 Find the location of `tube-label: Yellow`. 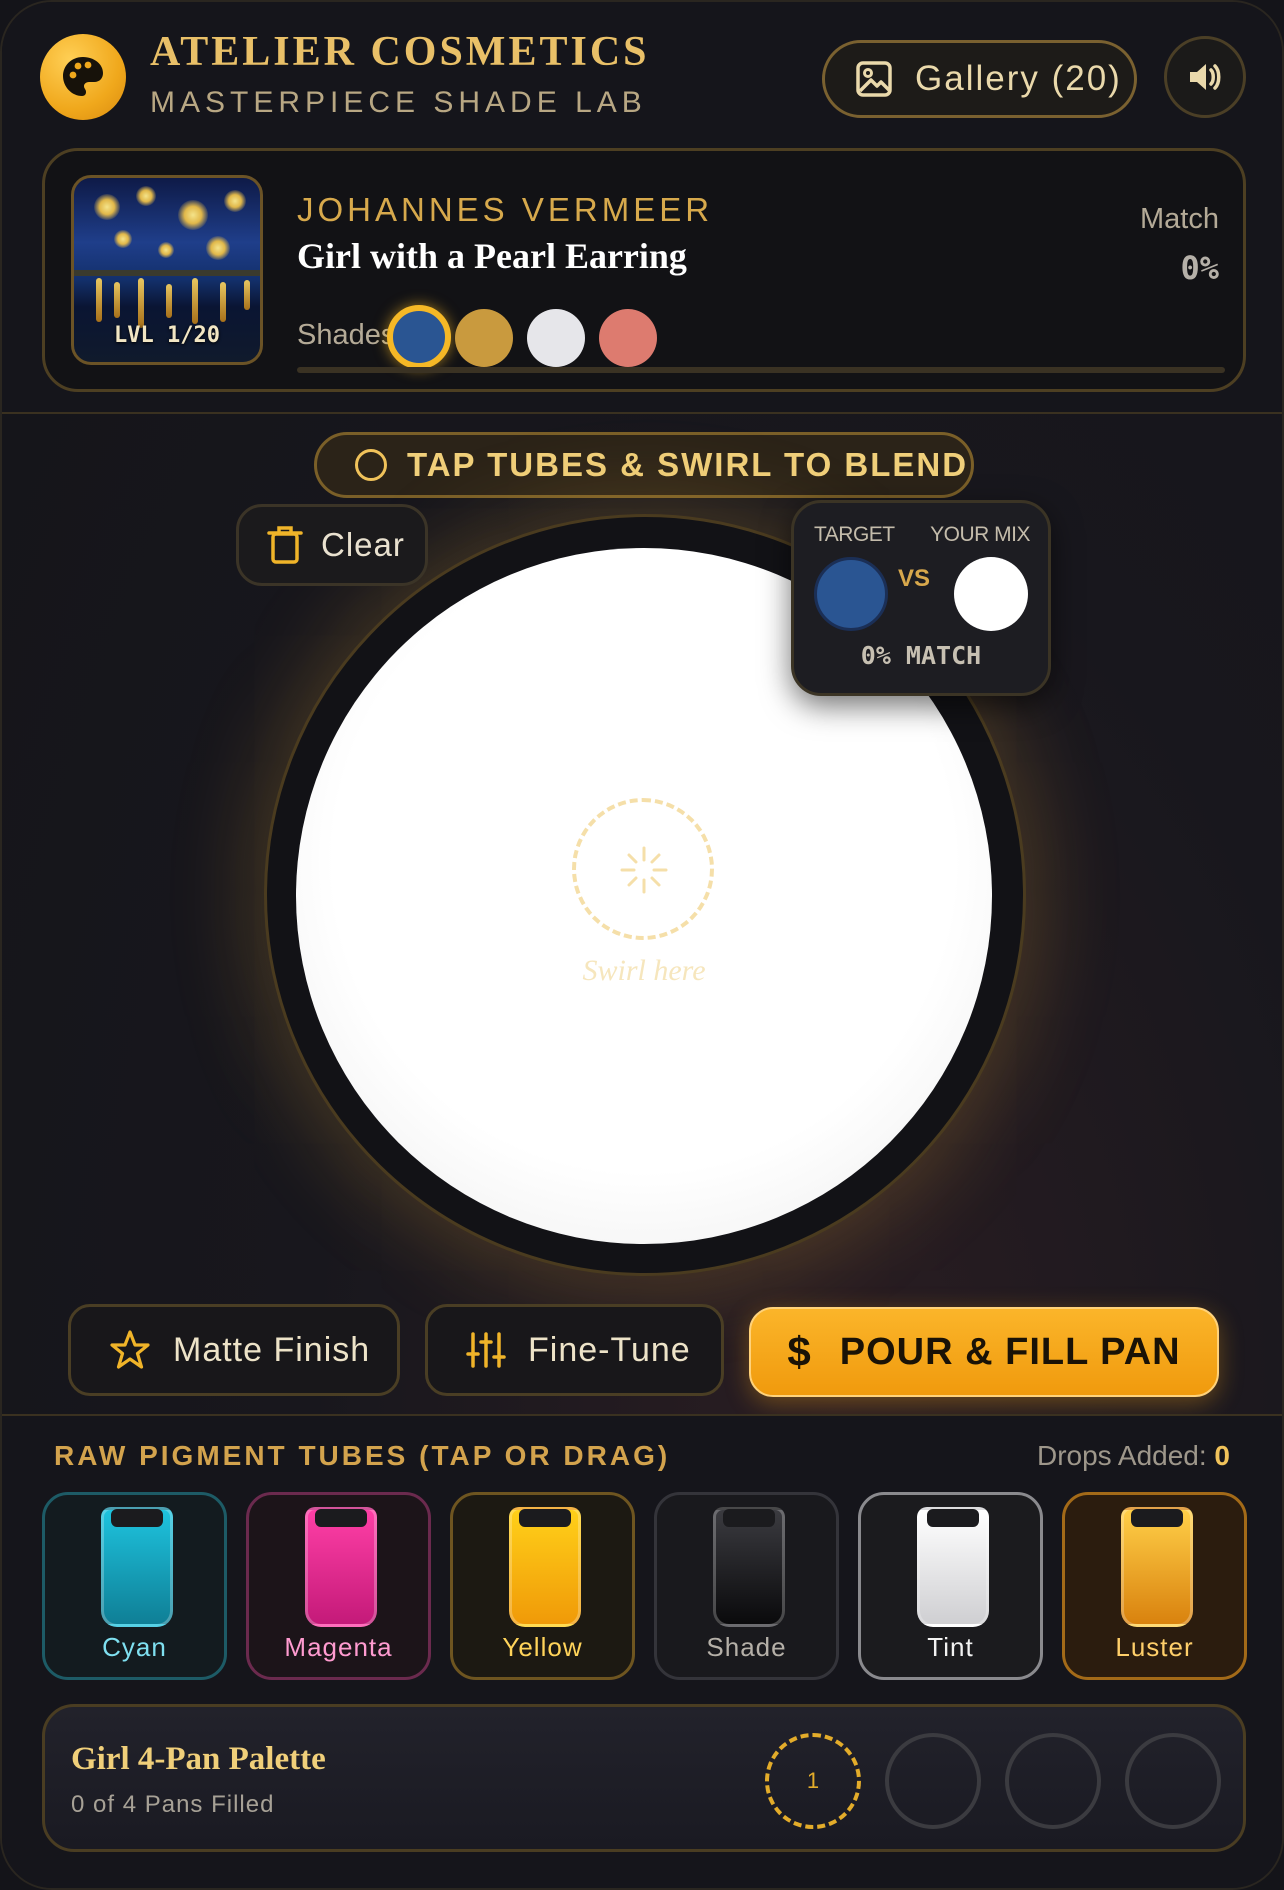

tube-label: Yellow is located at coordinates (542, 1647).